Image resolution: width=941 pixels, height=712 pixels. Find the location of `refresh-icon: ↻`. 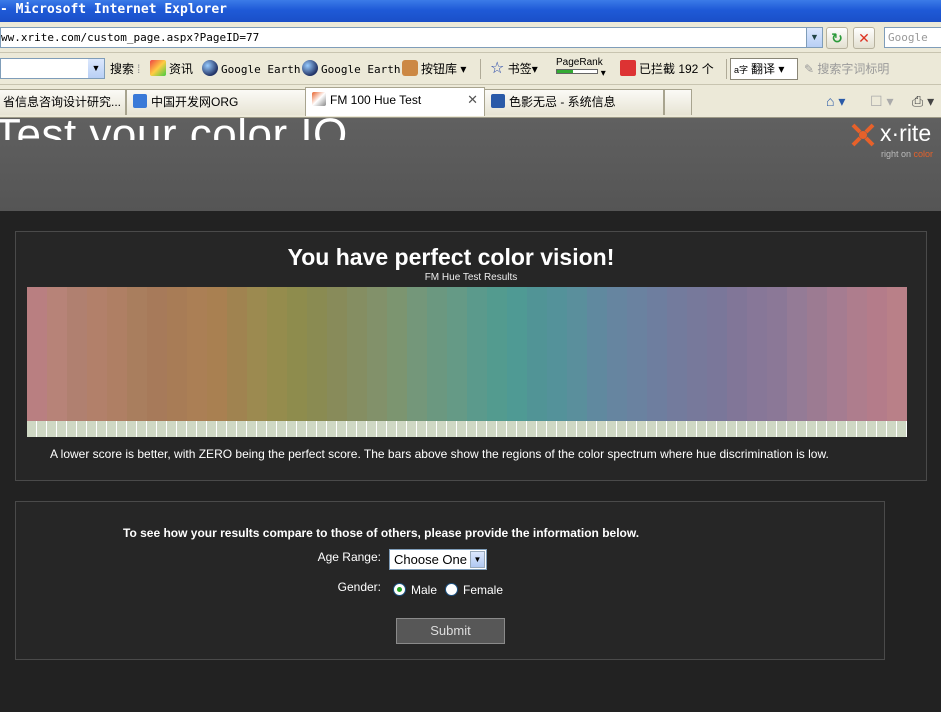

refresh-icon: ↻ is located at coordinates (837, 38).